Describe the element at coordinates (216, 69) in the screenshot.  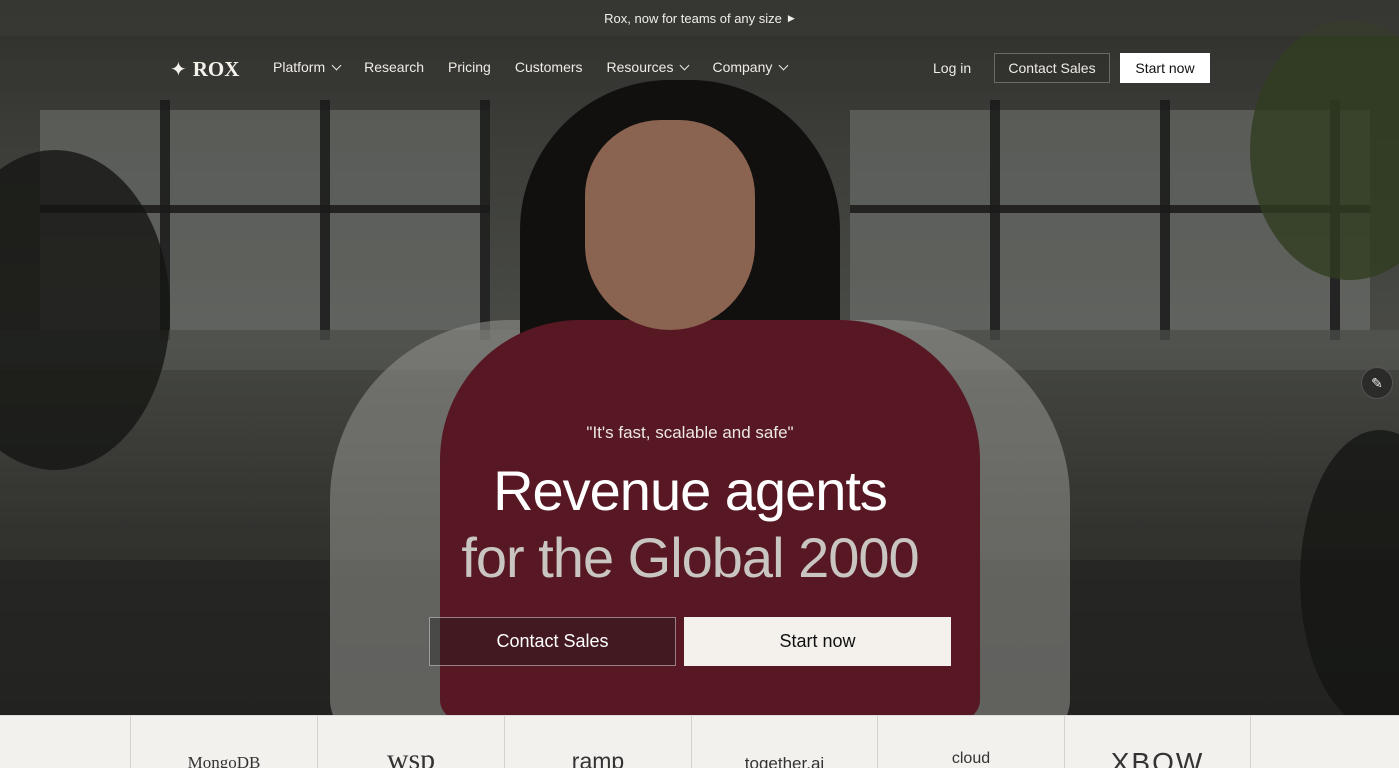
I see `brand-name: ROX` at that location.